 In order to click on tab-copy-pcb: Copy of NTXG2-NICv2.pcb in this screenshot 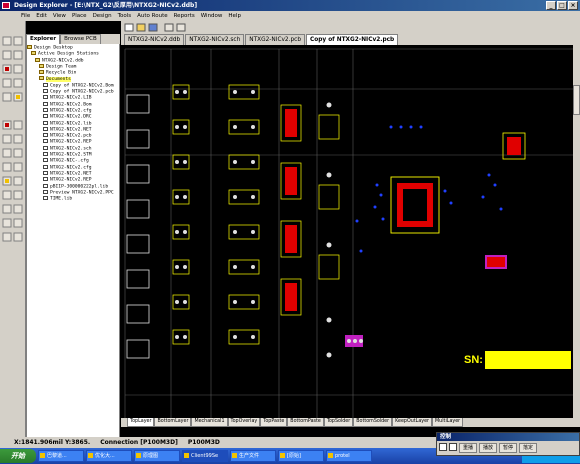, I will do `click(352, 39)`.